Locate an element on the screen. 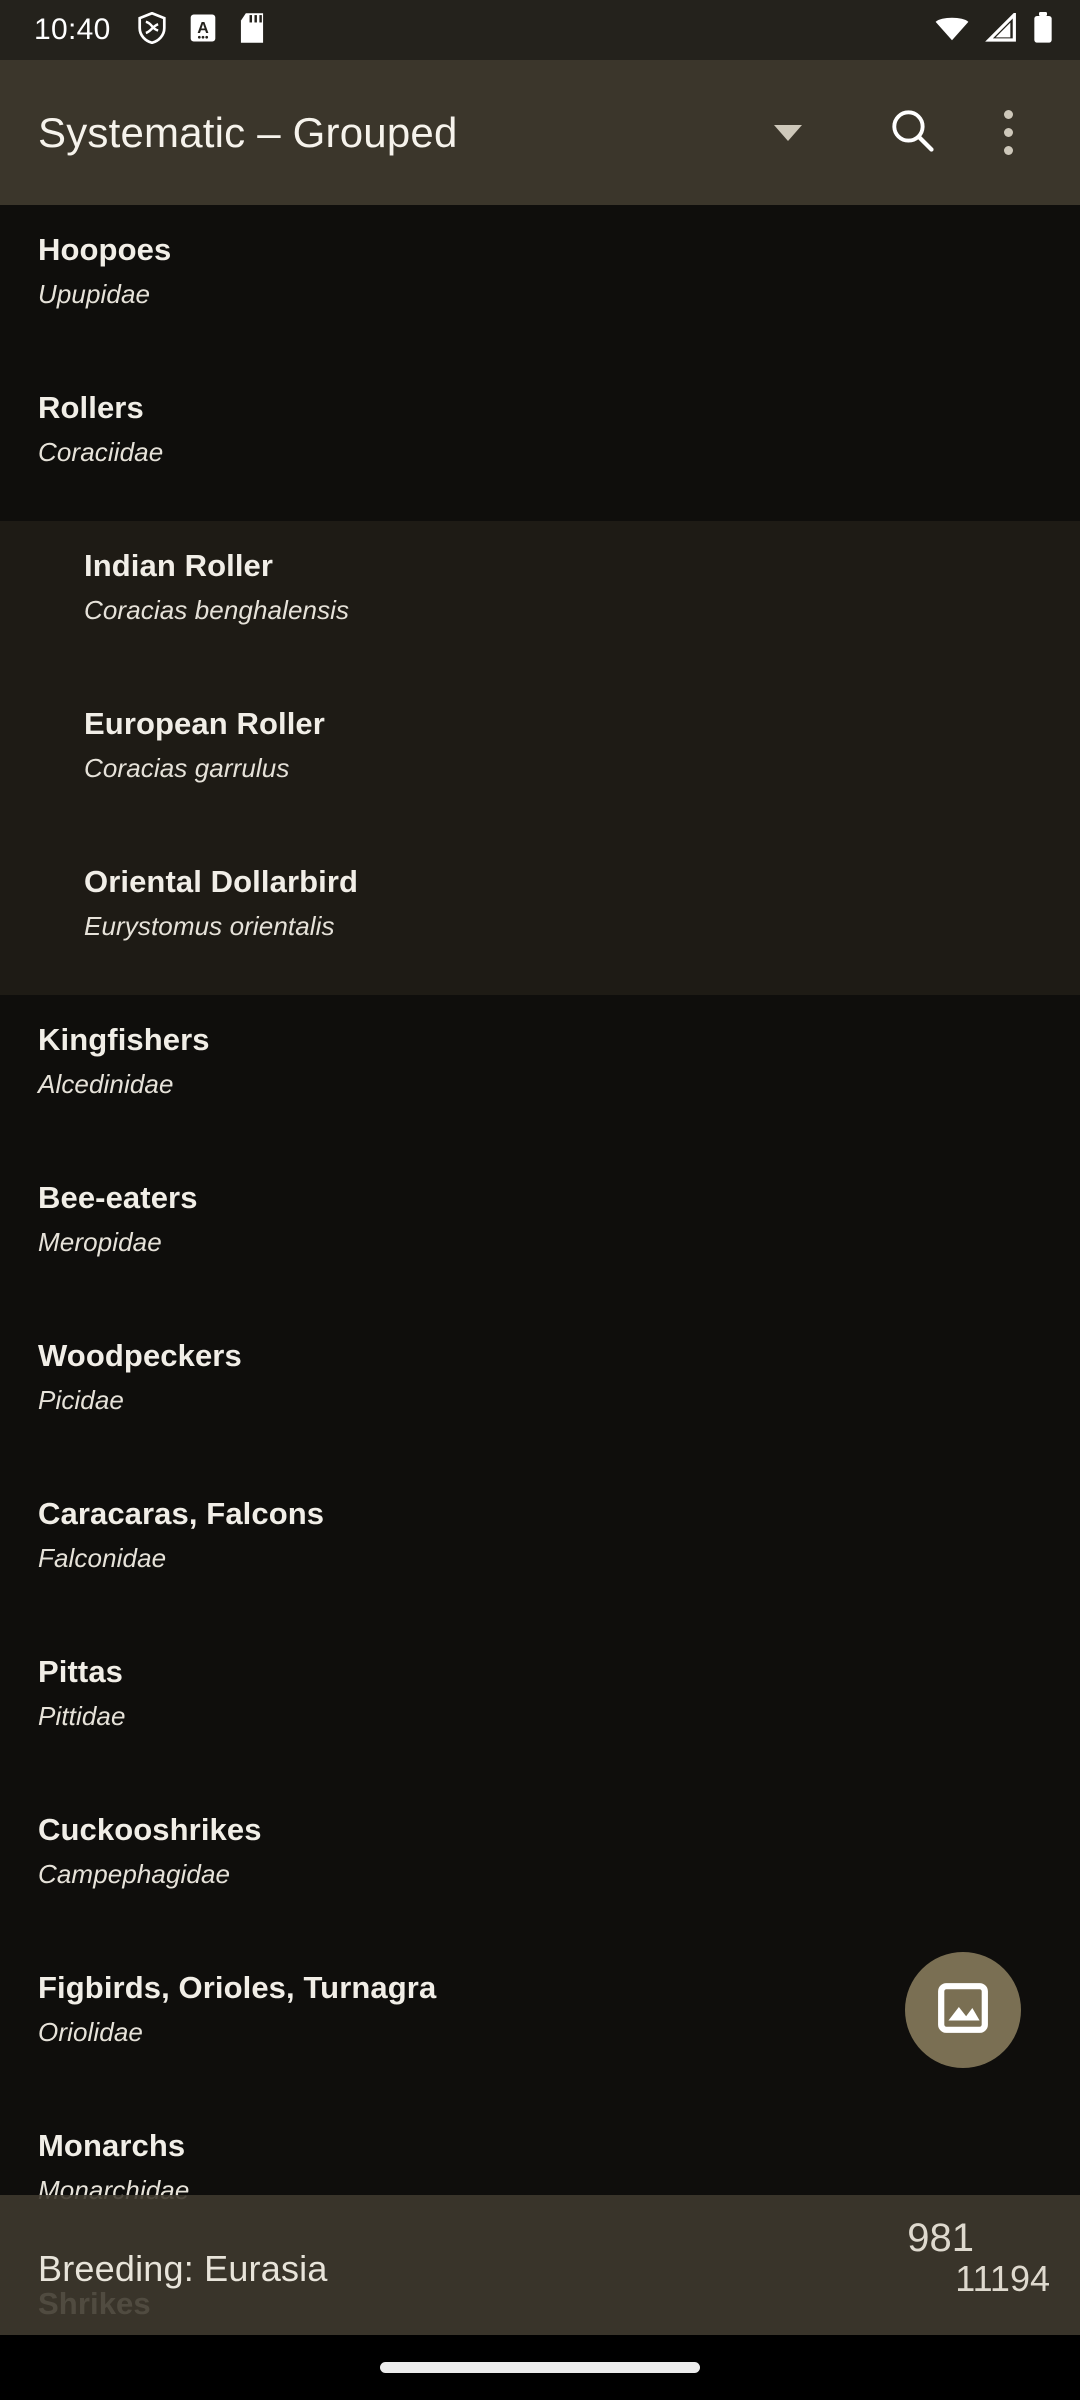 This screenshot has height=2400, width=1080. list-item: European Roller Coracias garrulus is located at coordinates (540, 758).